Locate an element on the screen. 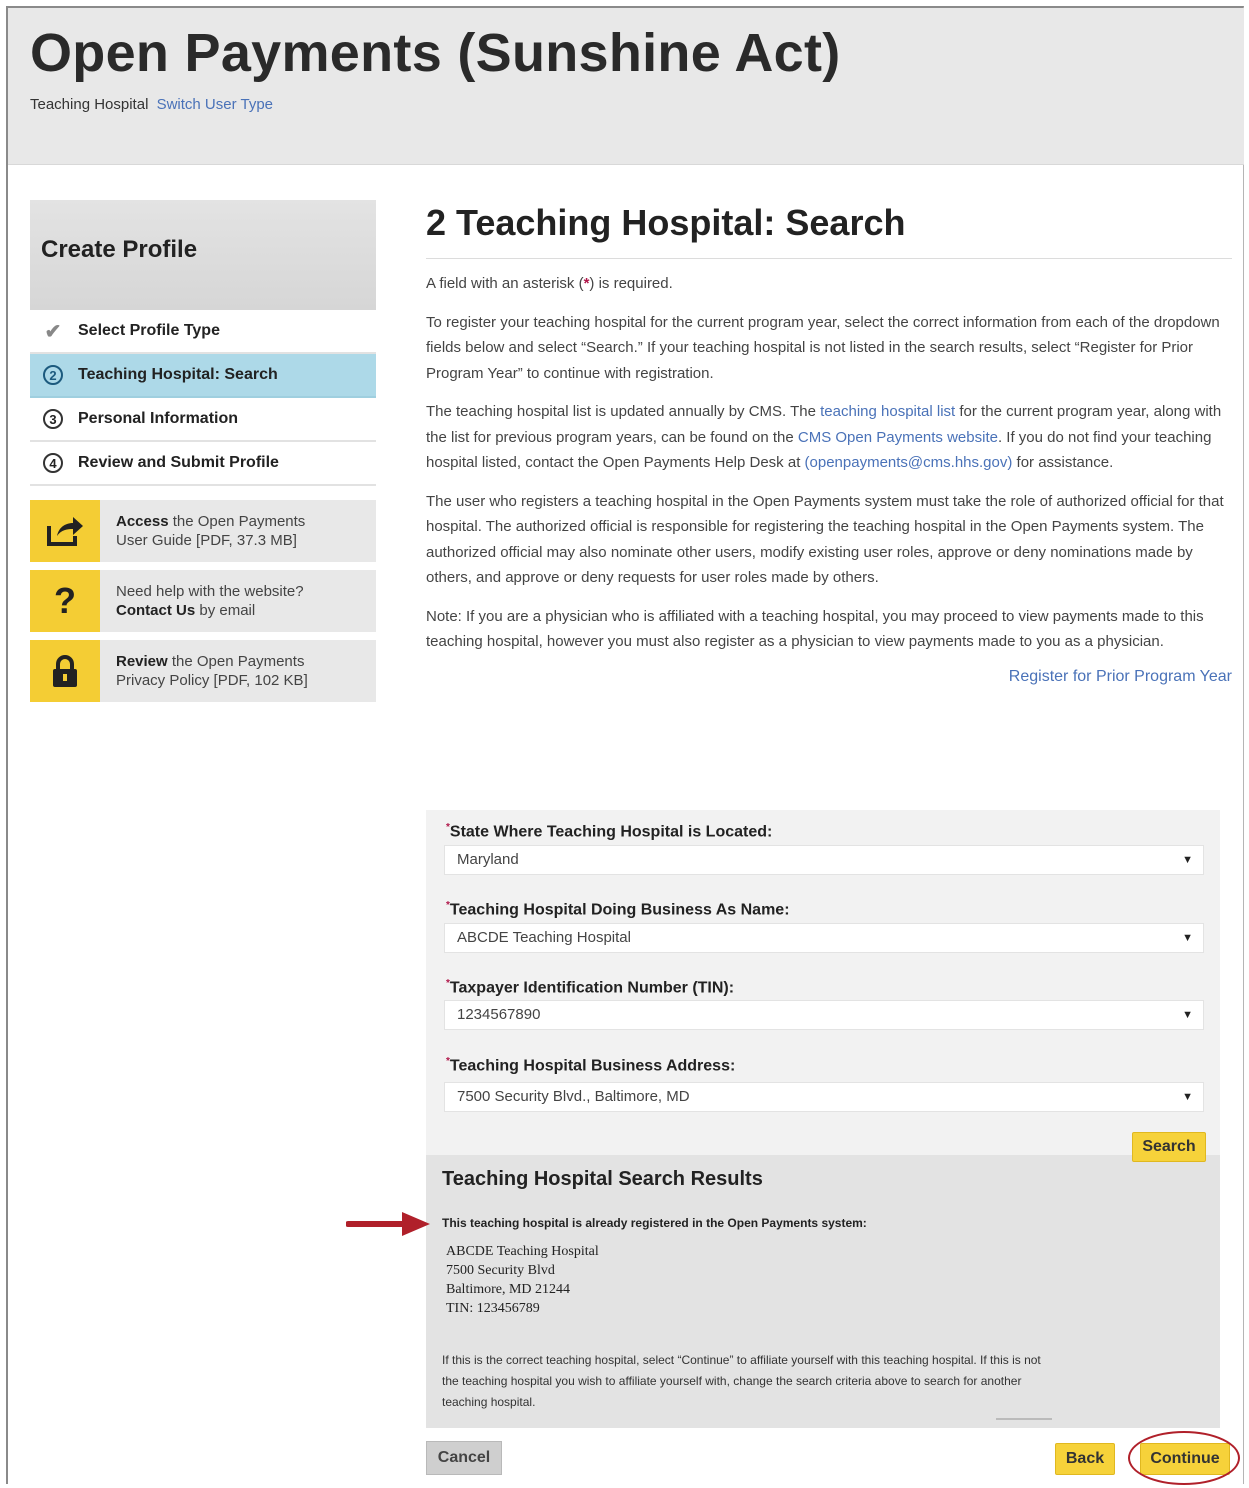 The width and height of the screenshot is (1249, 1488). step-select-profile-type: ✔ Select Profile Type is located at coordinates (203, 332).